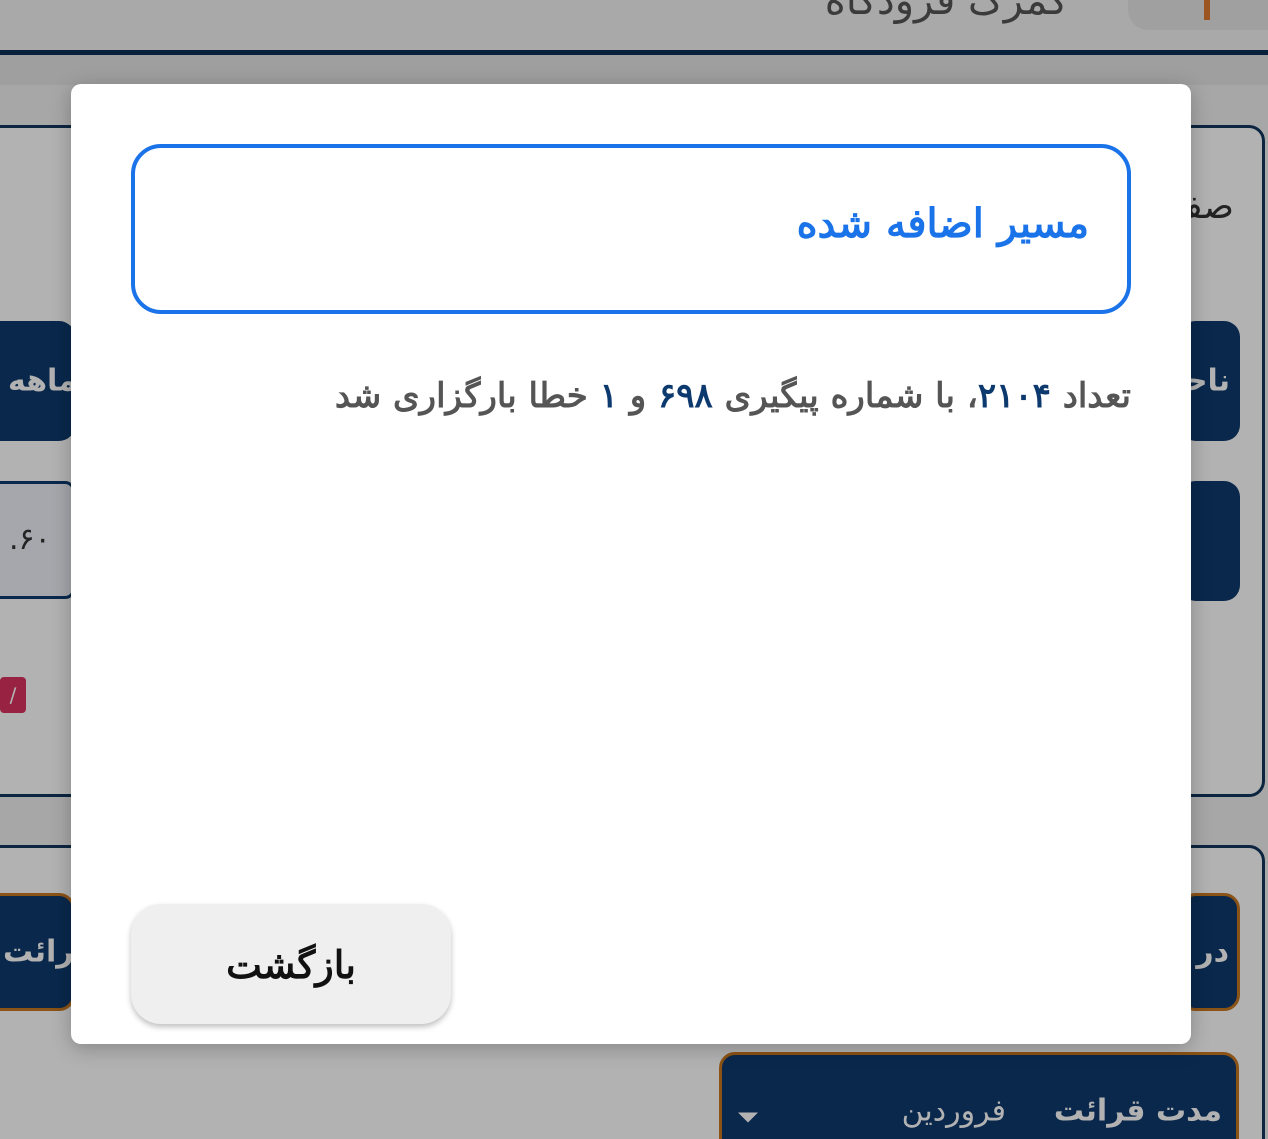  Describe the element at coordinates (467, 396) in the screenshot. I see `message-part-4: خطا بارگزاری شد` at that location.